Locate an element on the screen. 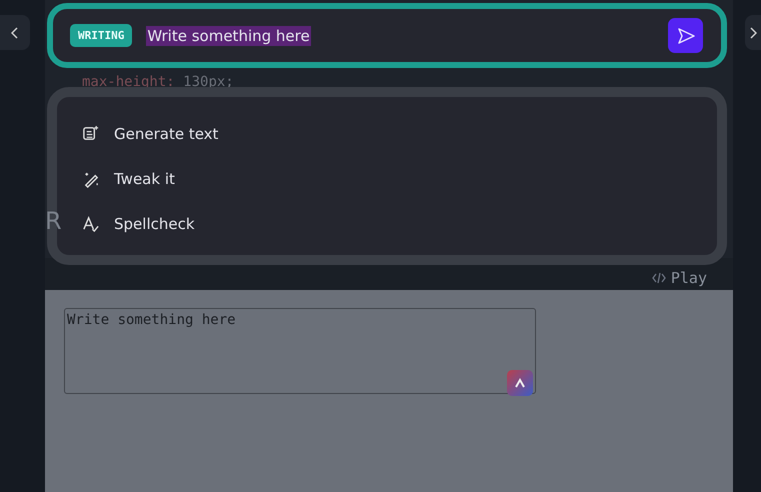 The height and width of the screenshot is (492, 761). chevron-right-icon is located at coordinates (753, 33).